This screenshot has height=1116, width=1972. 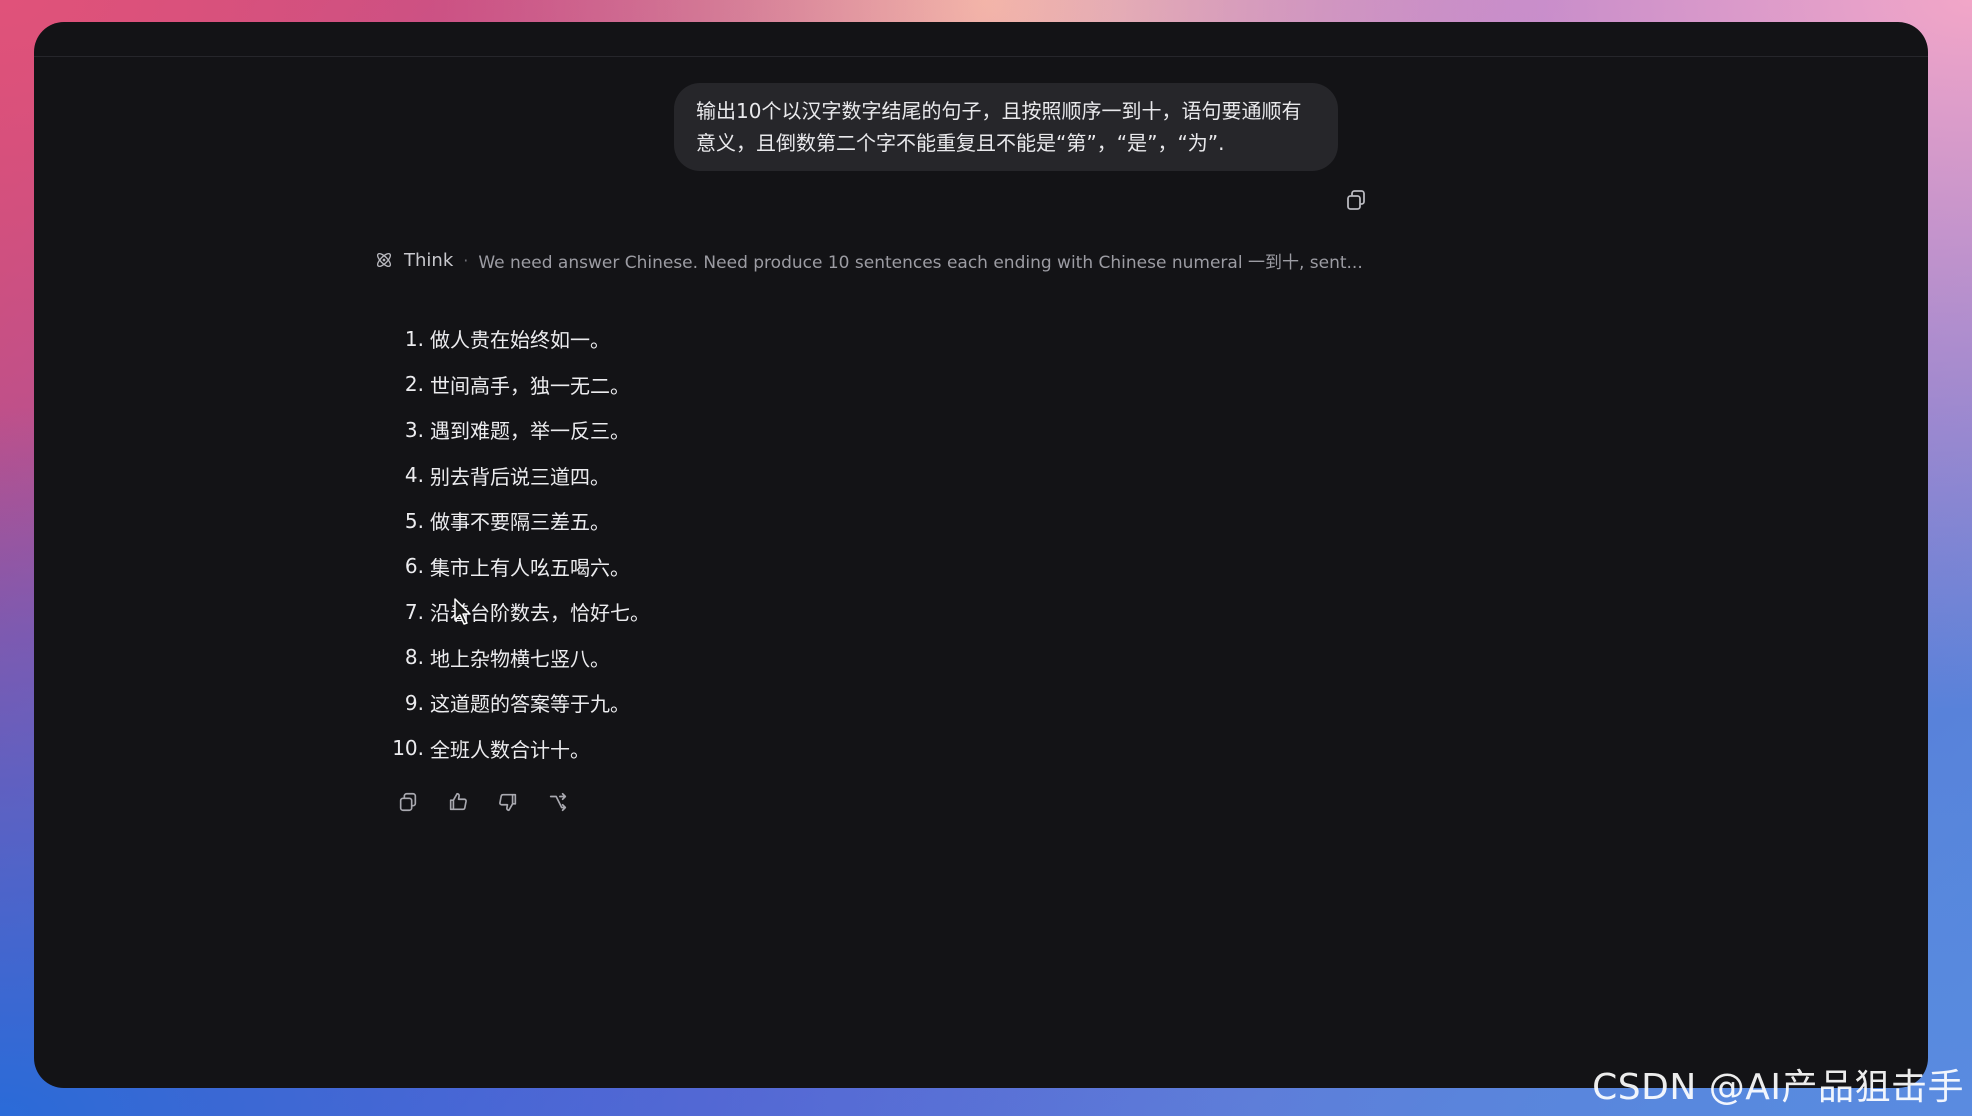 What do you see at coordinates (520, 658) in the screenshot?
I see `list-item-text: 地上杂物横七竖八。` at bounding box center [520, 658].